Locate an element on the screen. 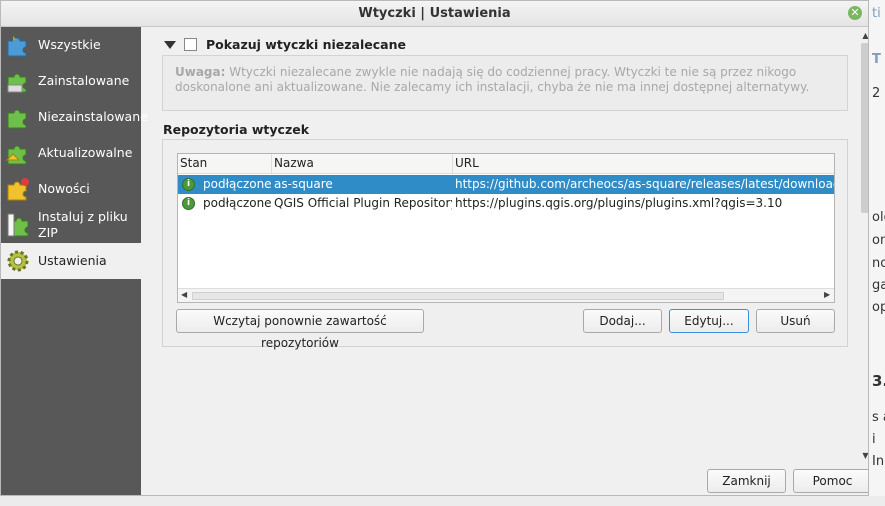 The height and width of the screenshot is (506, 885). sidebar-item-new: Nowości is located at coordinates (71, 189).